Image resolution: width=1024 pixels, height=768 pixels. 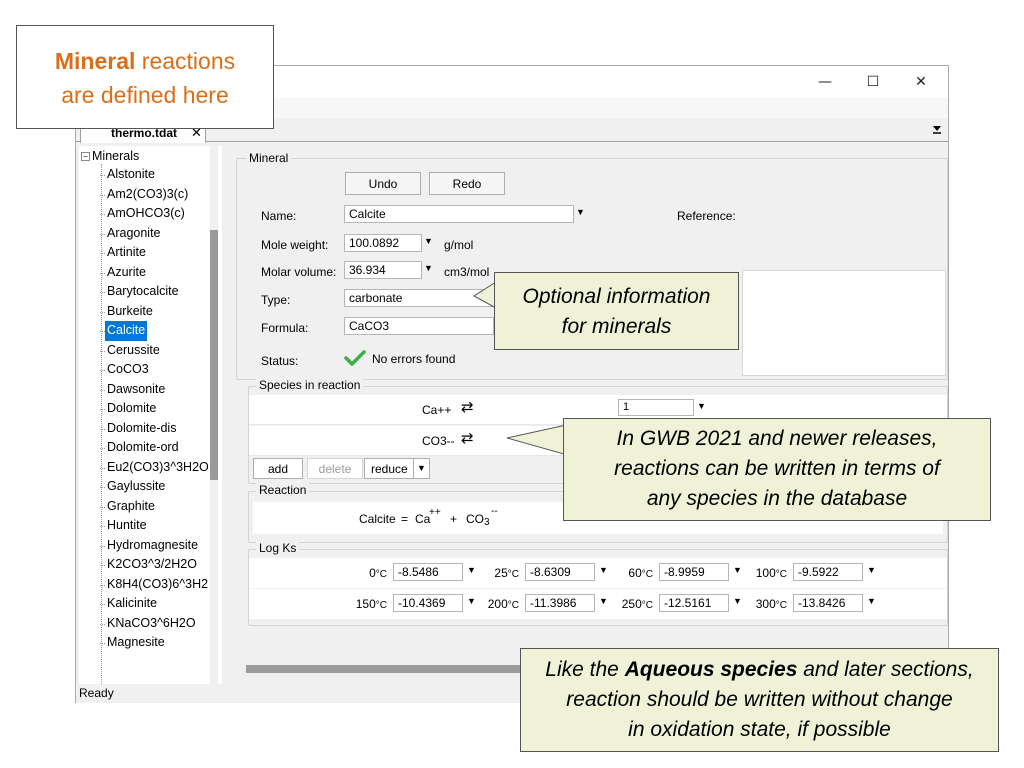 What do you see at coordinates (937, 129) in the screenshot?
I see `tab-list-dropdown-icon` at bounding box center [937, 129].